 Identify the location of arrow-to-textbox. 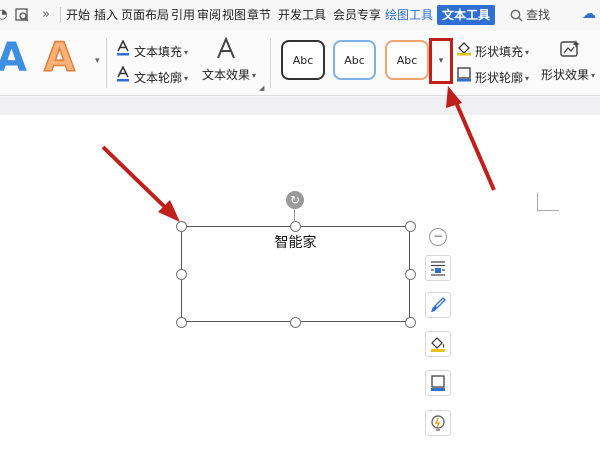
(136, 179).